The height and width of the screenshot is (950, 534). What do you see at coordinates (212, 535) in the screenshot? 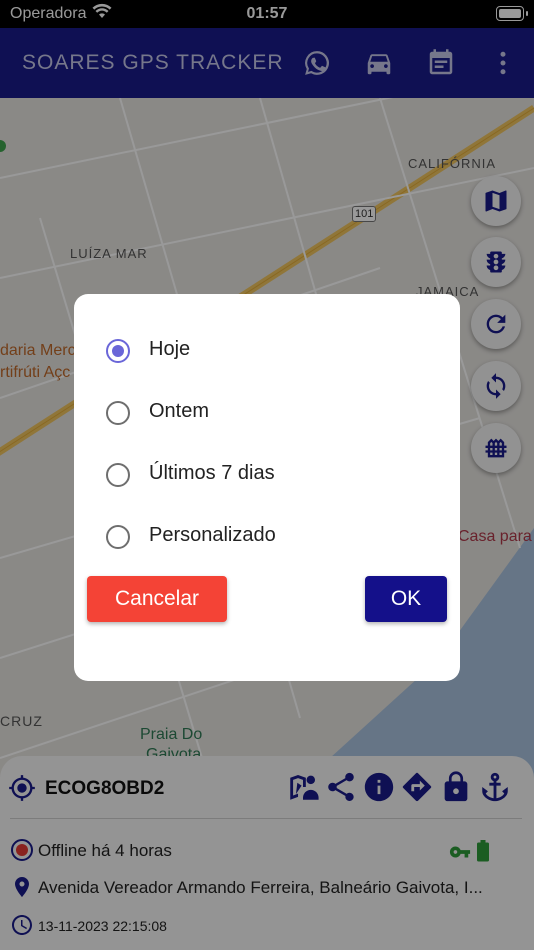
I see `option-label: Personalizado` at bounding box center [212, 535].